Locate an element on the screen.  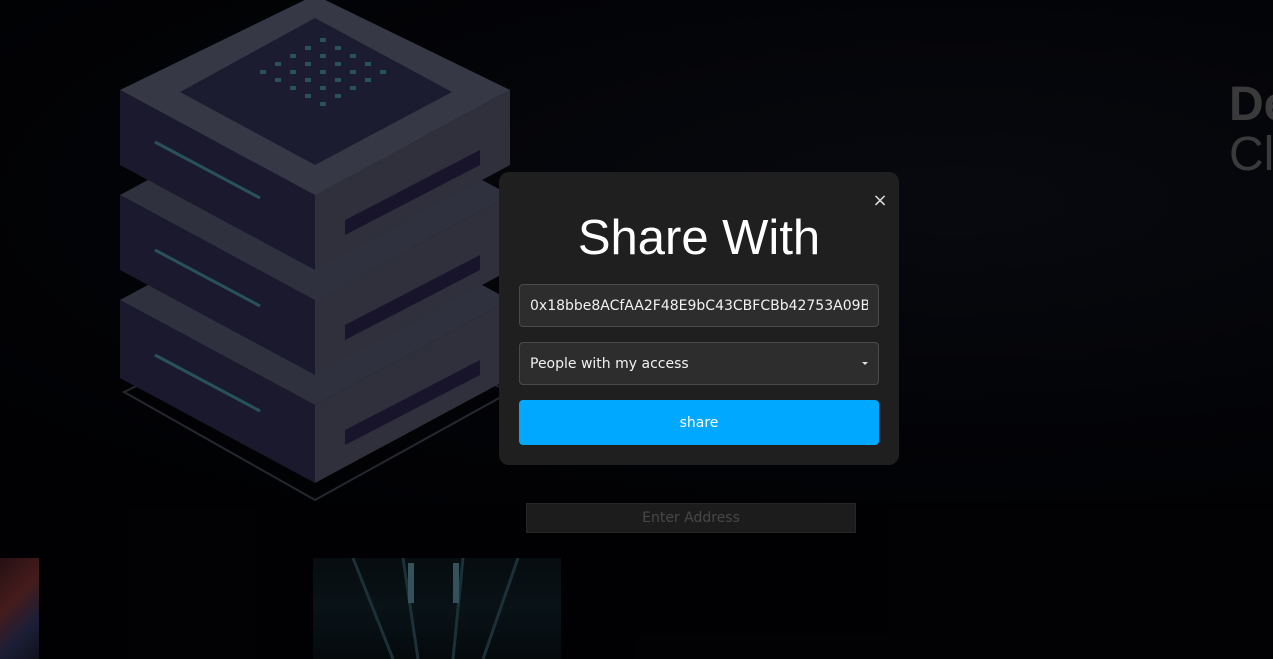
access-select-value: People with my access is located at coordinates (609, 363).